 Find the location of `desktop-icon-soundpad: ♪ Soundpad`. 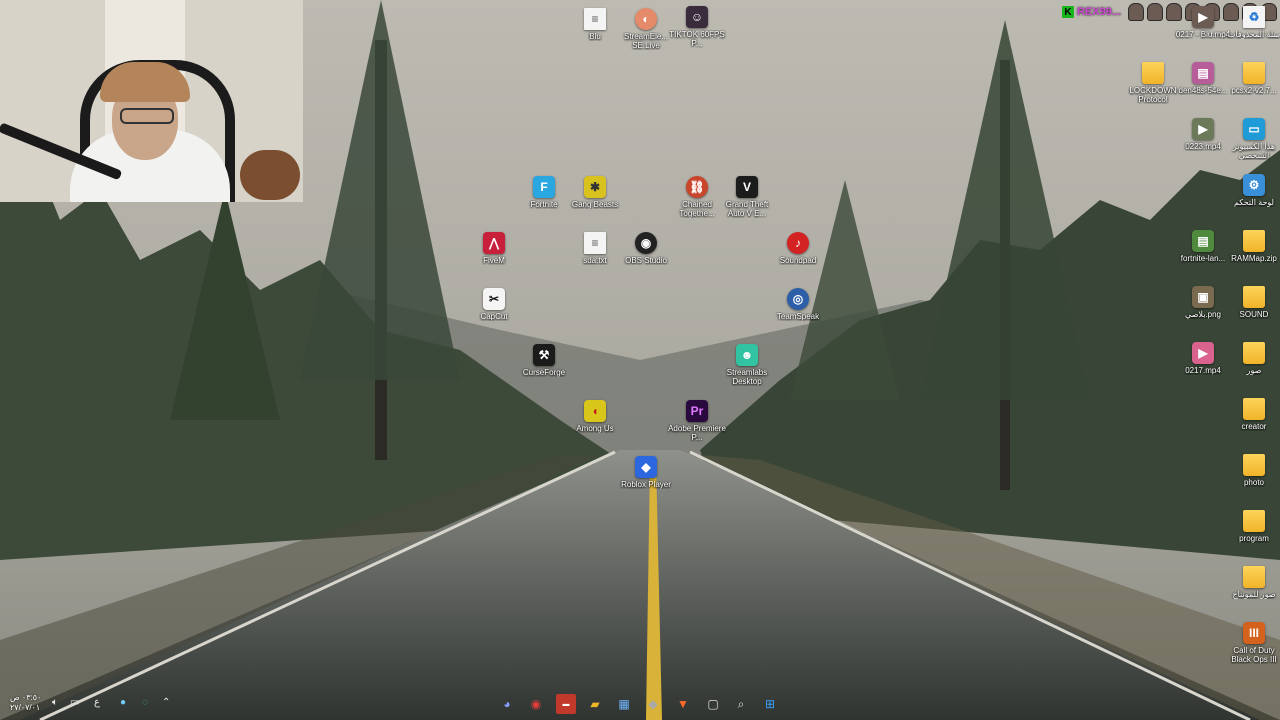

desktop-icon-soundpad: ♪ Soundpad is located at coordinates (798, 248).